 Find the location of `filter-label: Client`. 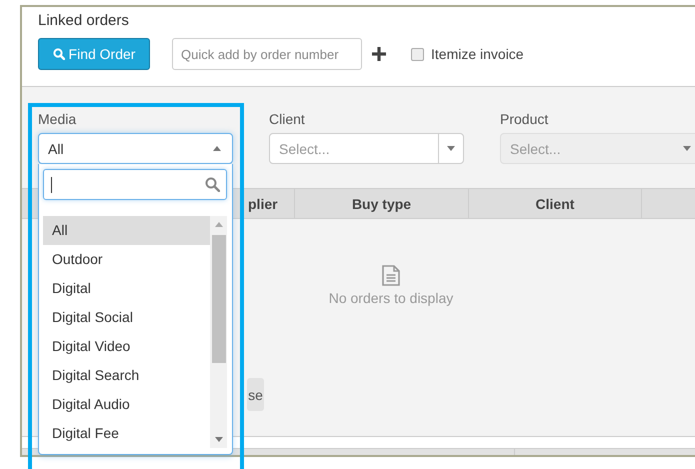

filter-label: Client is located at coordinates (287, 119).